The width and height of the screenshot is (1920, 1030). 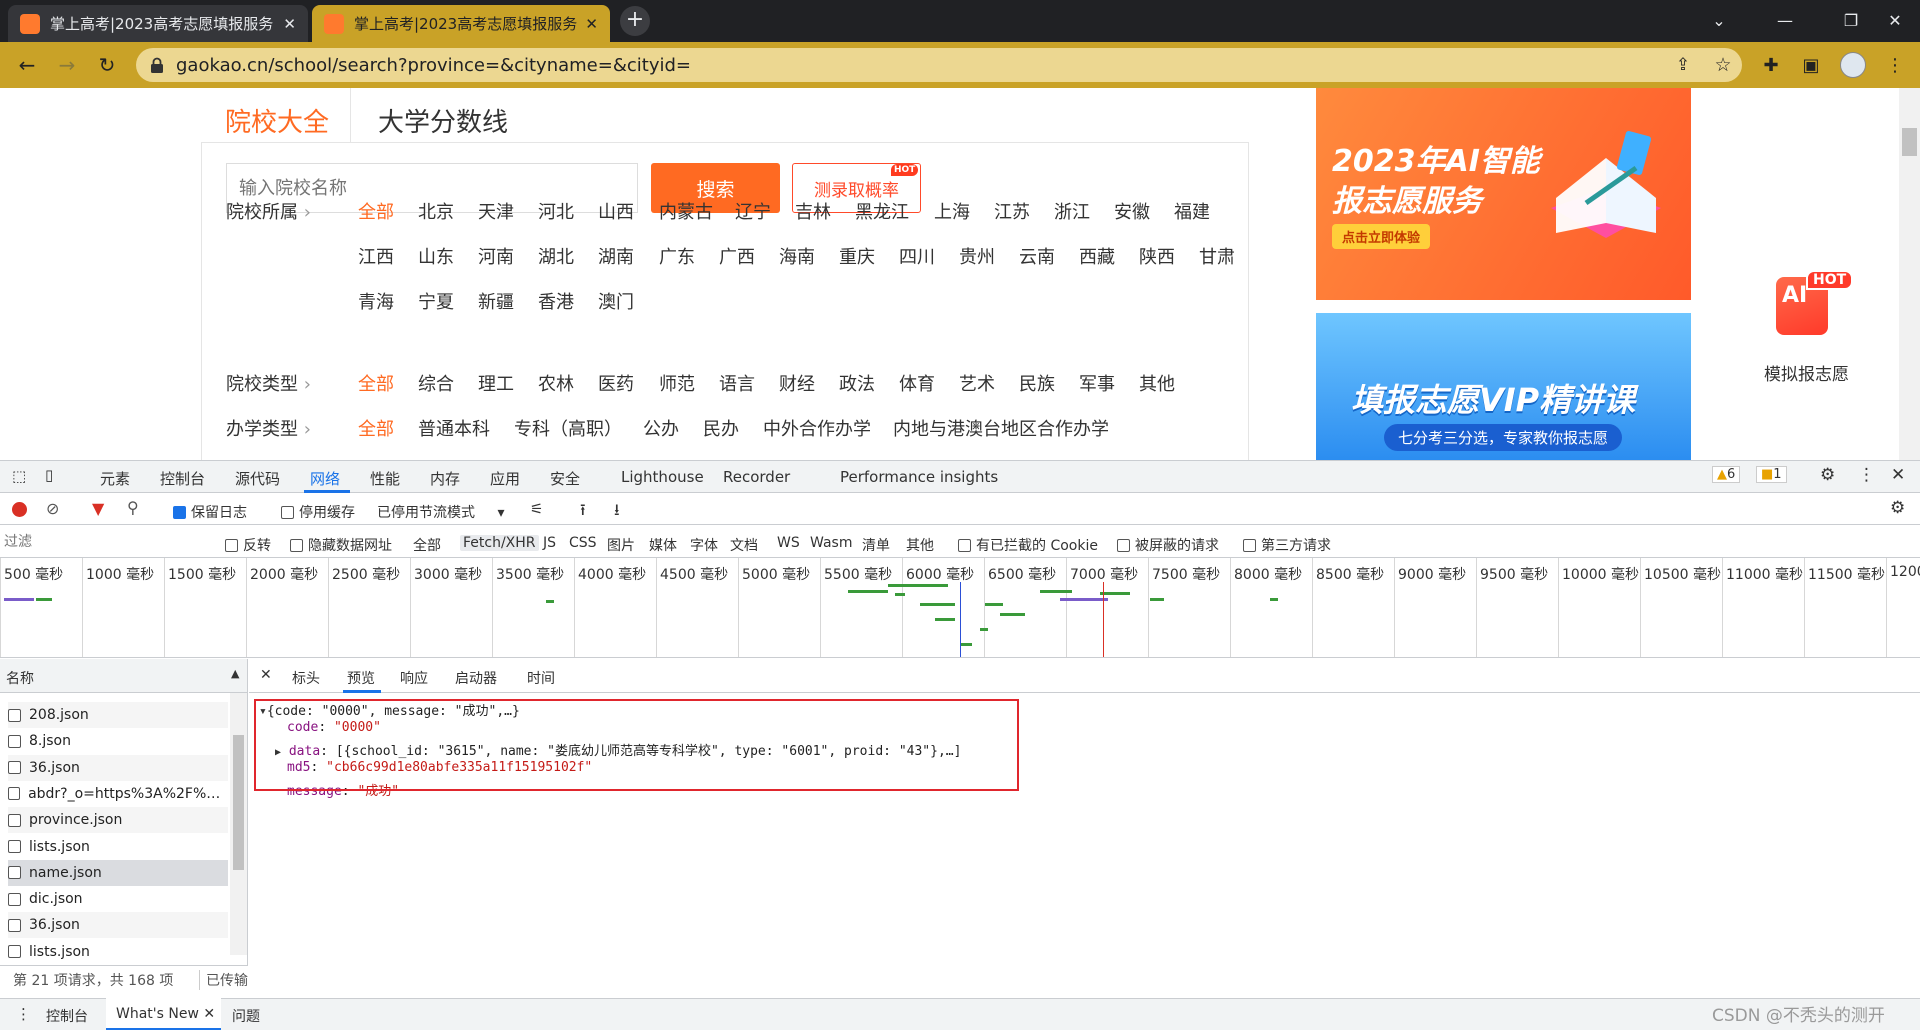 I want to click on region-option: 山东, so click(x=436, y=256).